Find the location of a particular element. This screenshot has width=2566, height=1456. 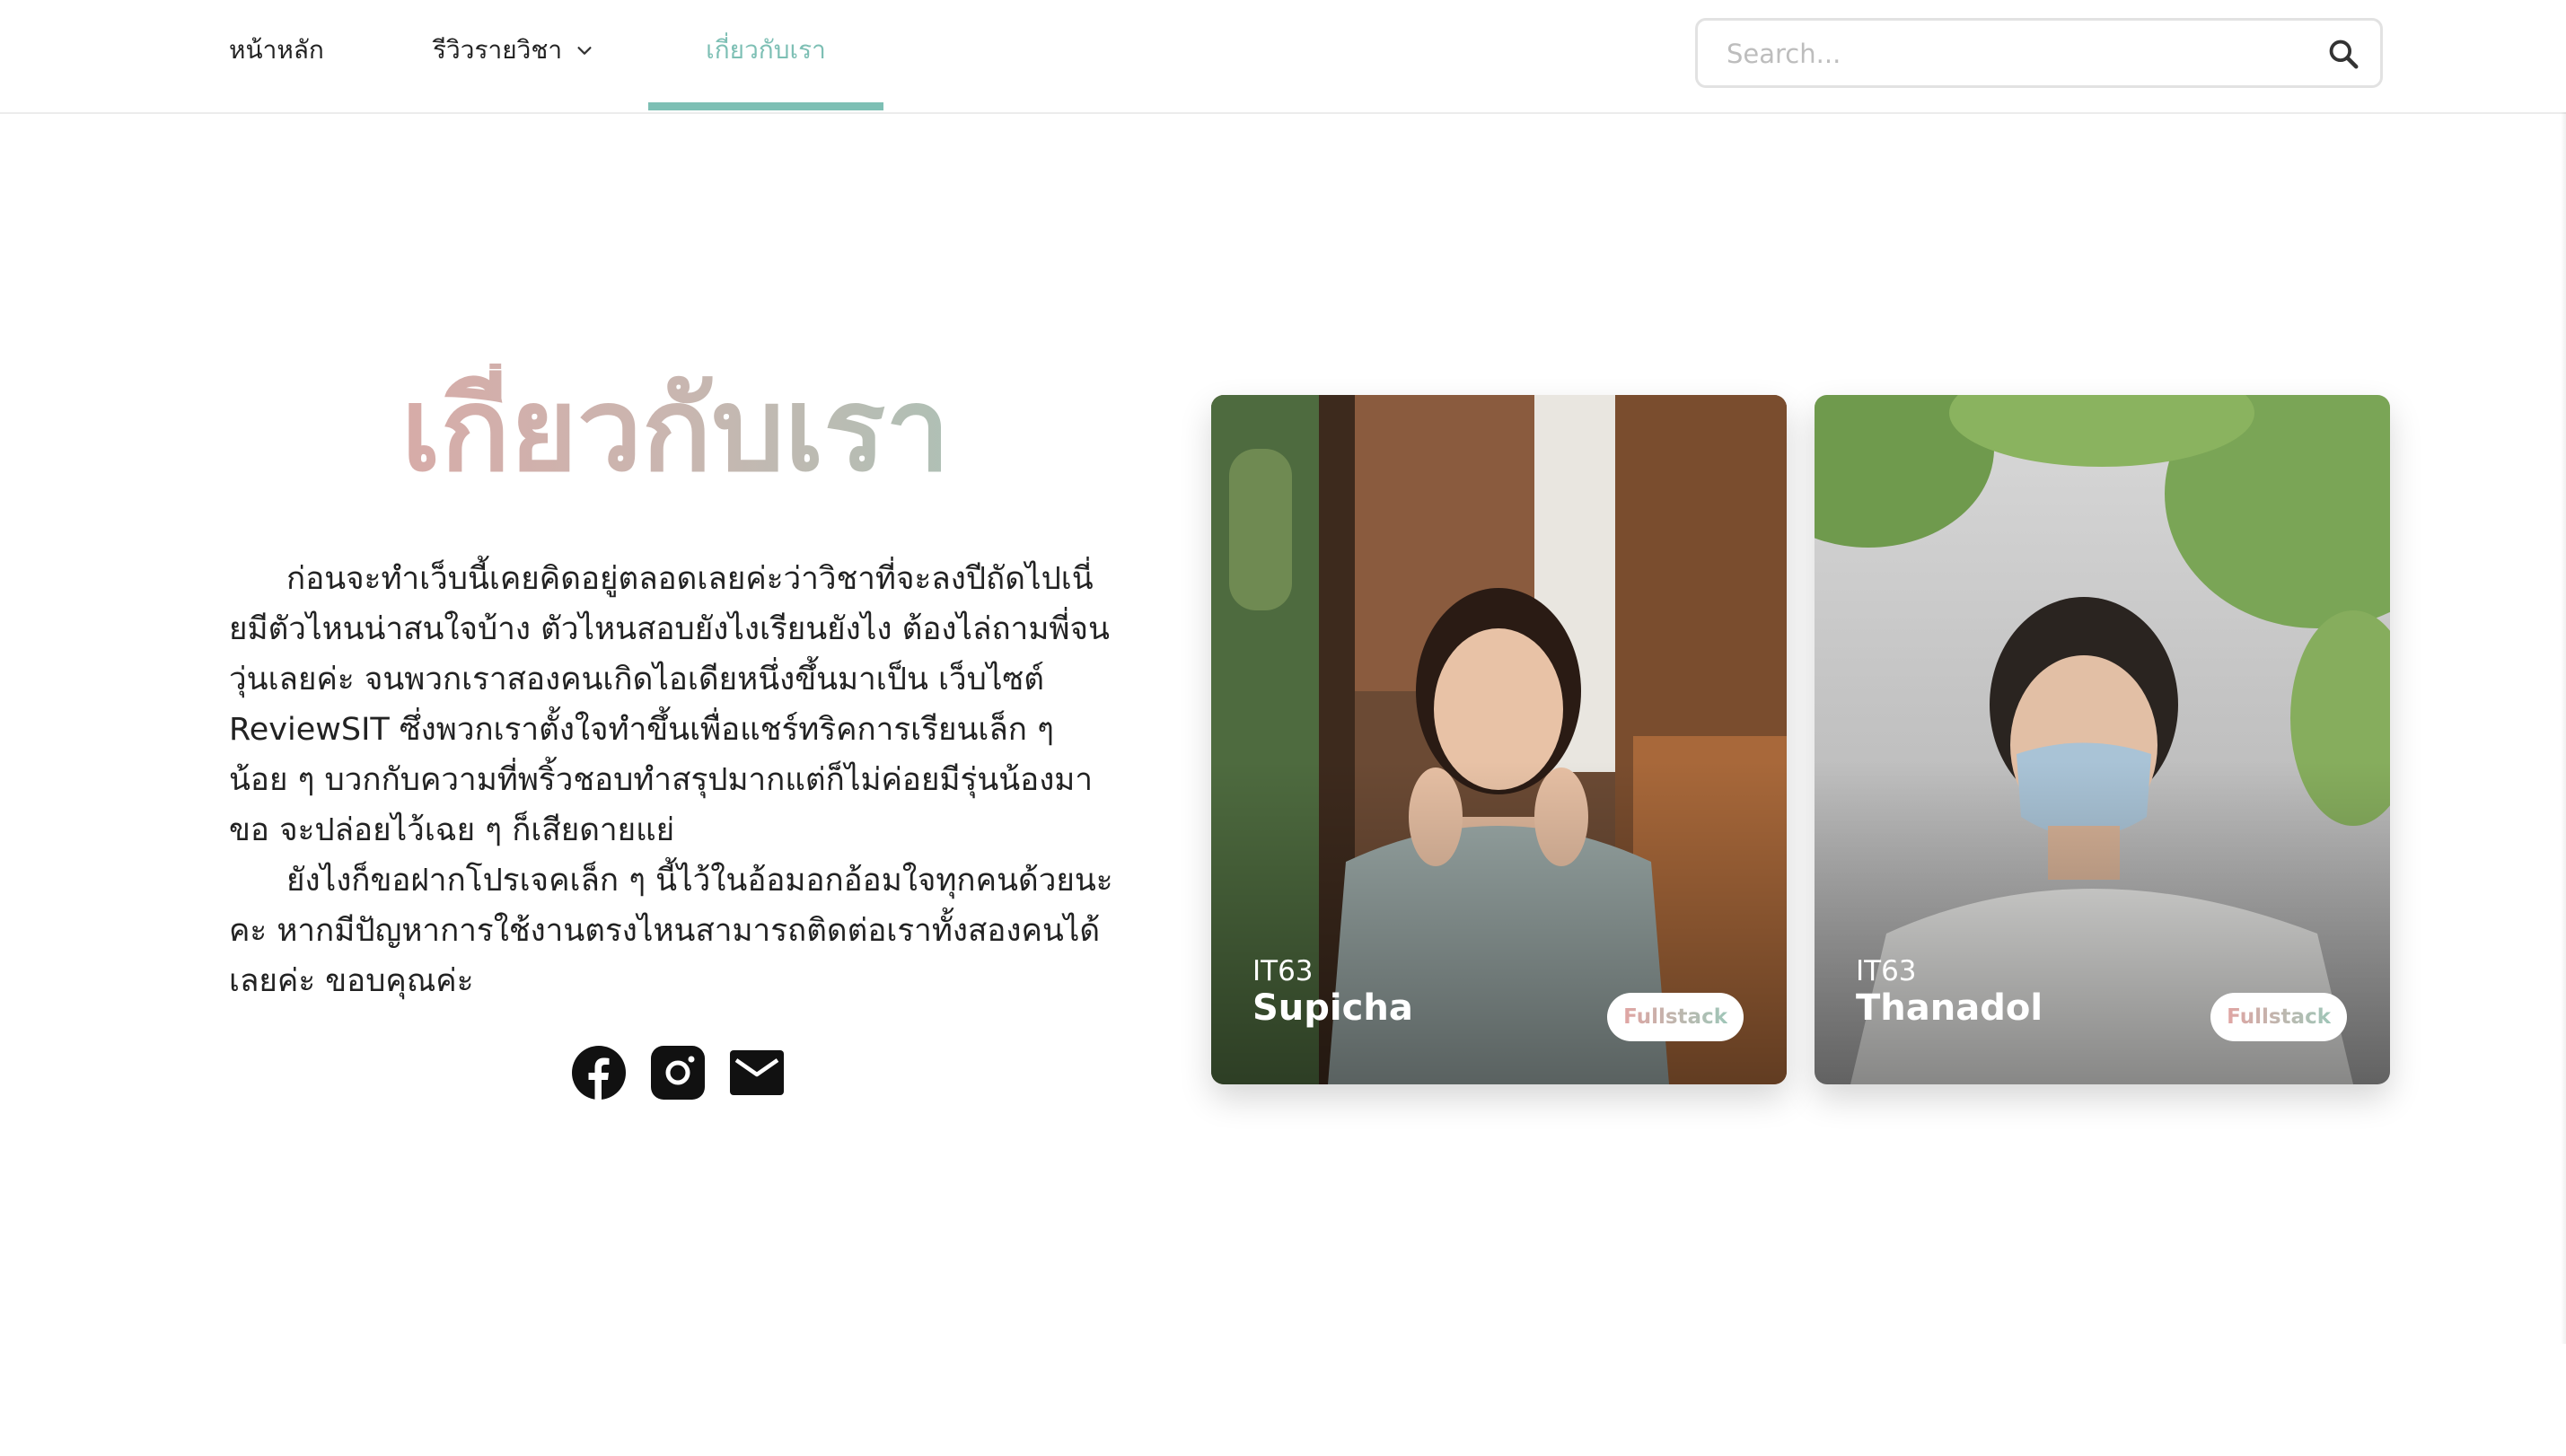

nav-course-review: รีวิวรายวิชา is located at coordinates (513, 51).